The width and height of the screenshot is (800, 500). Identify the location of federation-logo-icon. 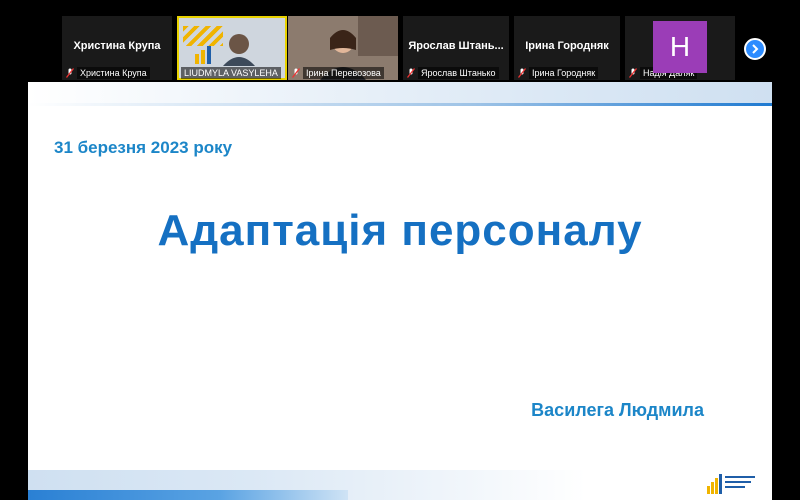
(731, 484).